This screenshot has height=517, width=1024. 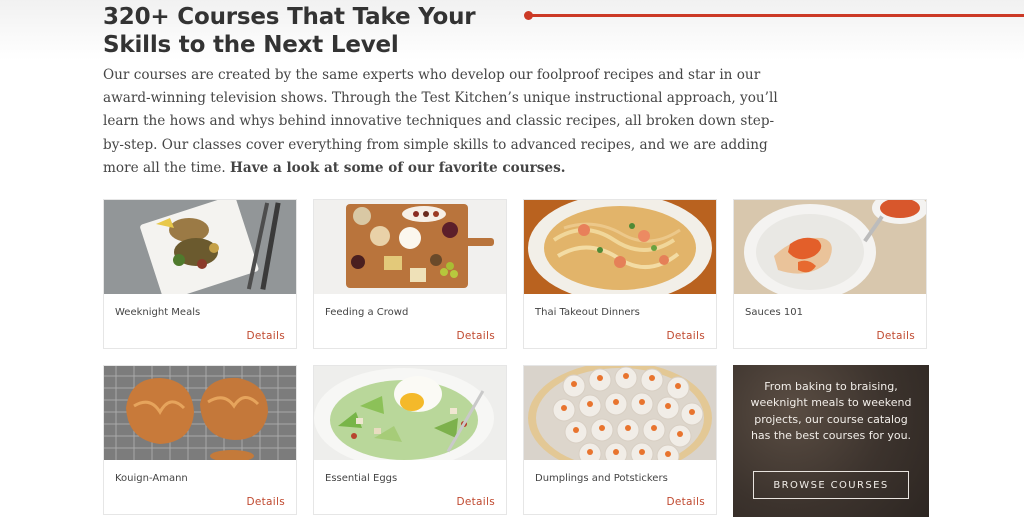 I want to click on course-card-feeding-a-crowd: Feeding a Crowd Details, so click(x=410, y=274).